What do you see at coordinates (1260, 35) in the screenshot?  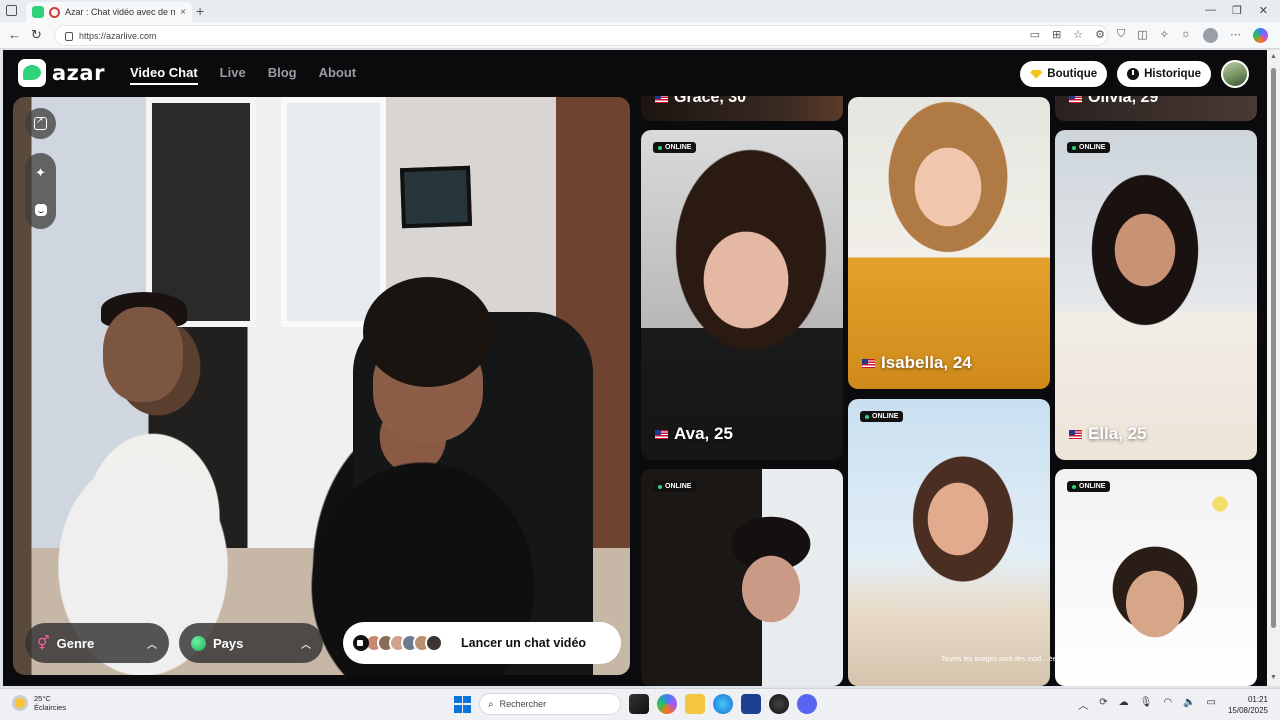 I see `copilot-icon` at bounding box center [1260, 35].